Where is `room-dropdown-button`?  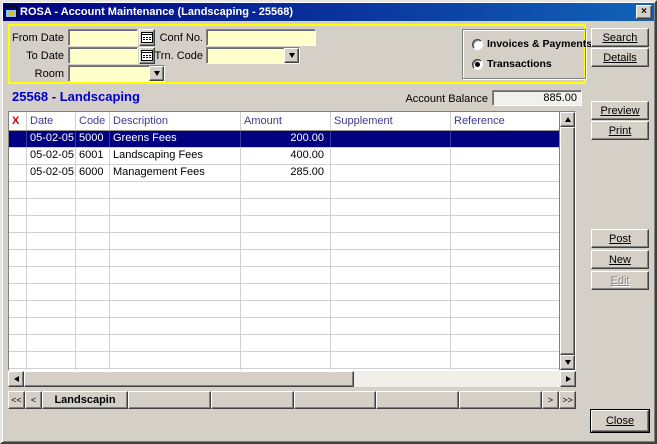
room-dropdown-button is located at coordinates (156, 73).